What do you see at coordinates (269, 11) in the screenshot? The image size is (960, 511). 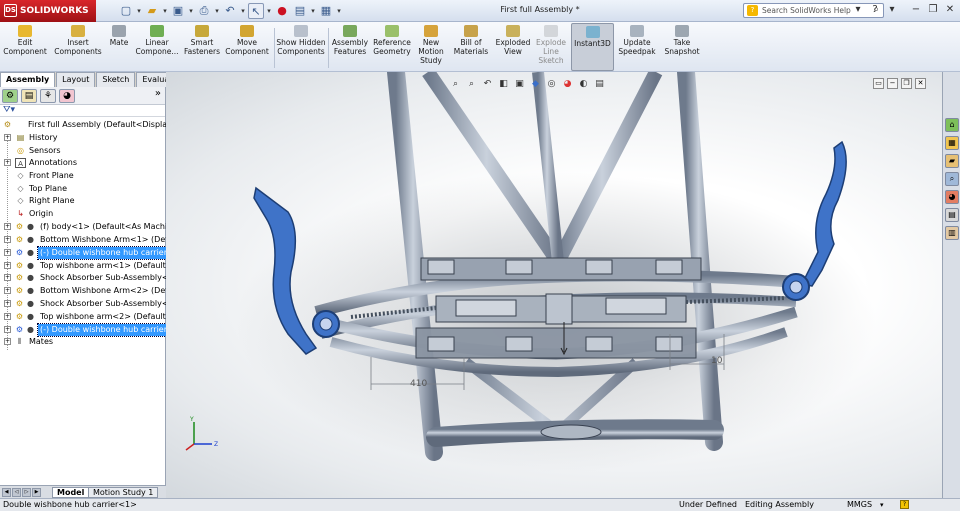 I see `select-dropdown-icon: ▾` at bounding box center [269, 11].